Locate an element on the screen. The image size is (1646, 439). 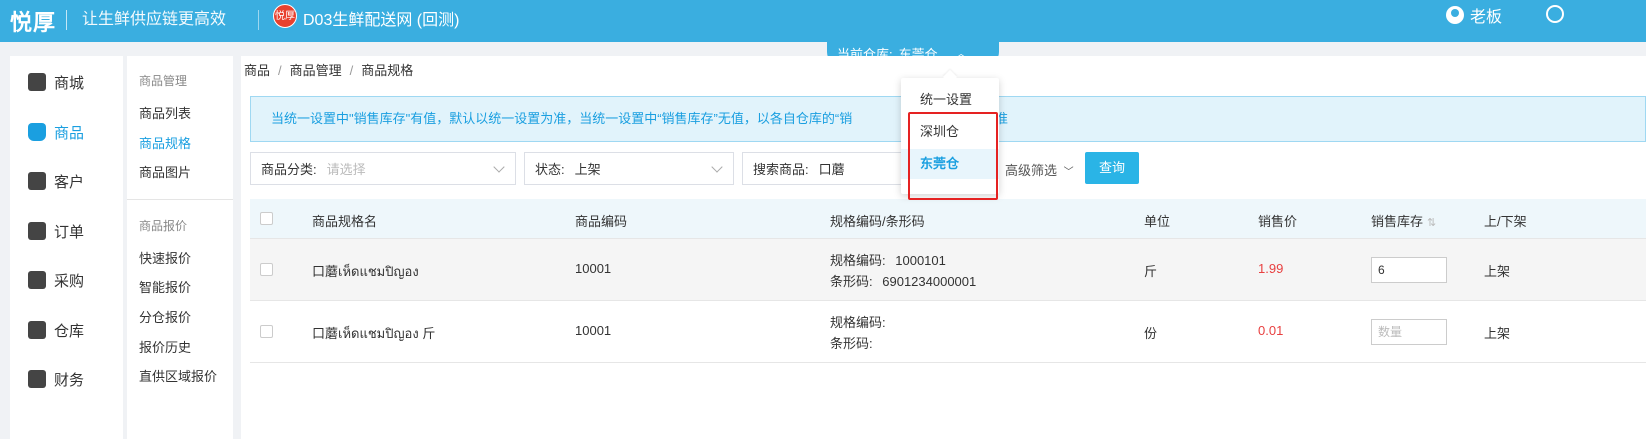
breadcrumb-item: 商品 is located at coordinates (257, 70).